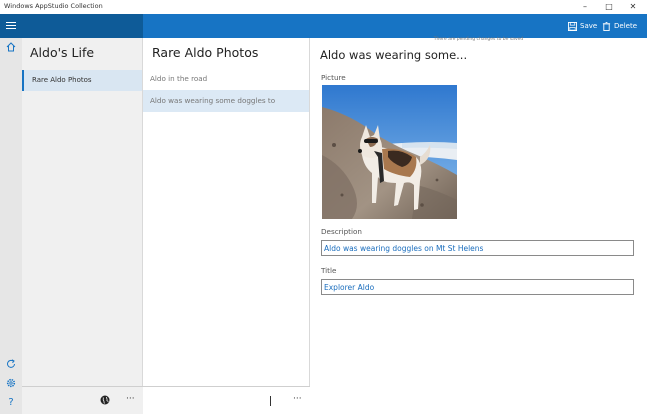 This screenshot has height=414, width=647. I want to click on list-item: Aldo in the road, so click(226, 79).